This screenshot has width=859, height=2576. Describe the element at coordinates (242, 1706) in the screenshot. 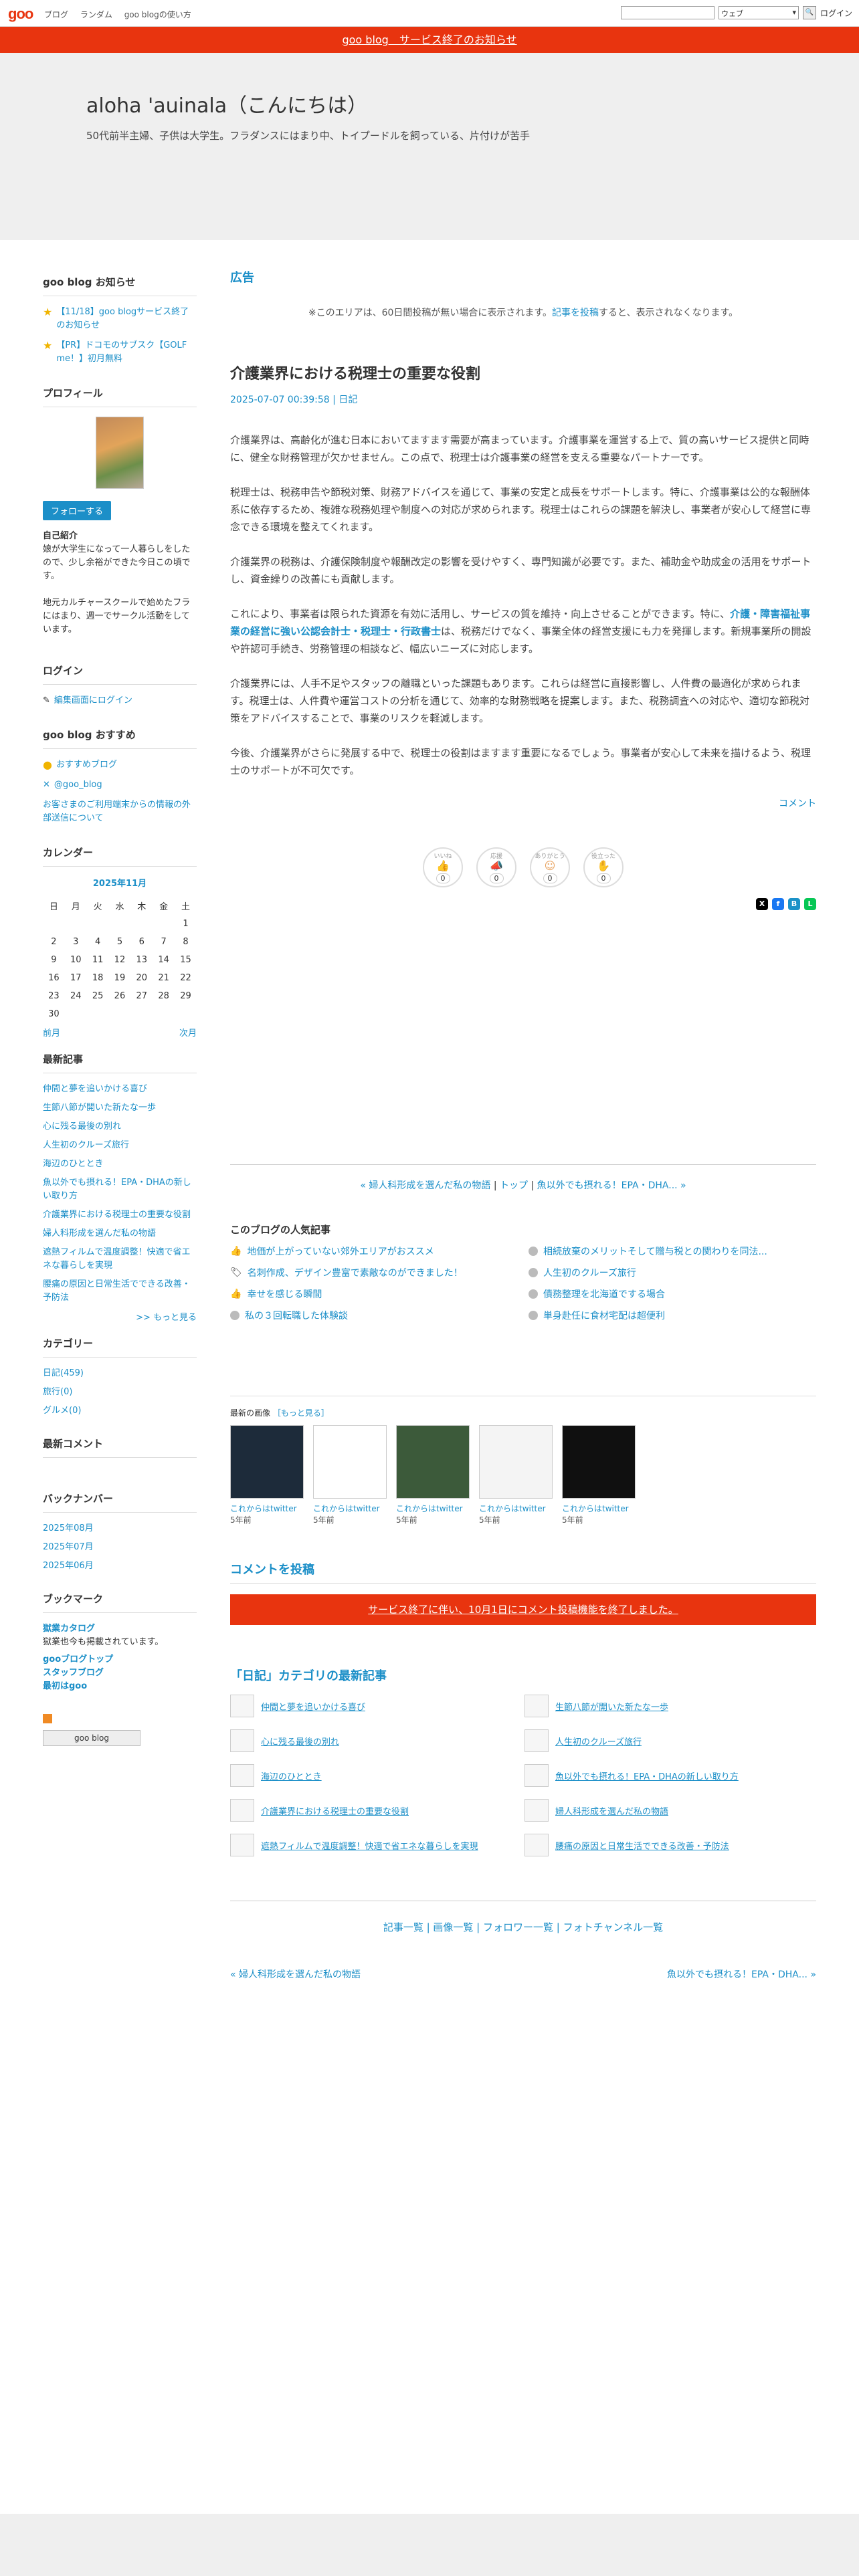

I see `document-icon` at that location.